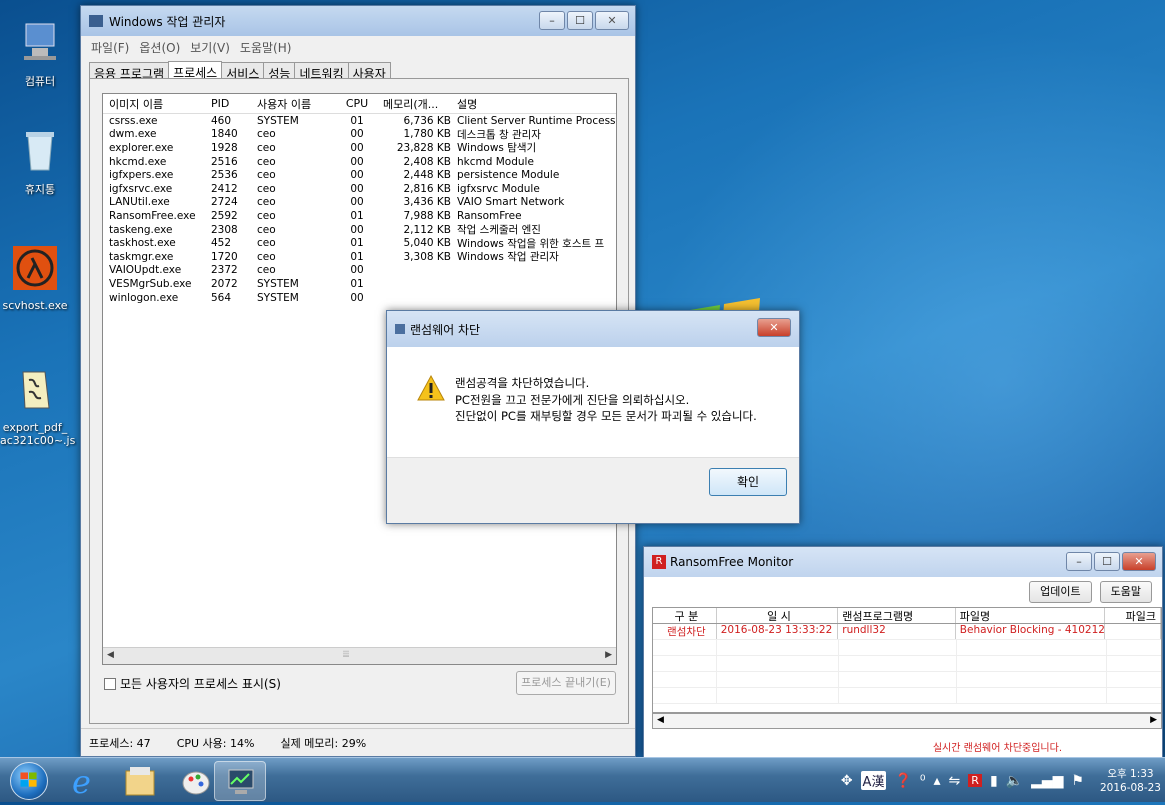 Image resolution: width=1165 pixels, height=805 pixels. What do you see at coordinates (359, 135) in the screenshot?
I see `table-row: dwm.exe 1840 ceo 00 1,780 KB 데스크톱 창 관리자` at bounding box center [359, 135].